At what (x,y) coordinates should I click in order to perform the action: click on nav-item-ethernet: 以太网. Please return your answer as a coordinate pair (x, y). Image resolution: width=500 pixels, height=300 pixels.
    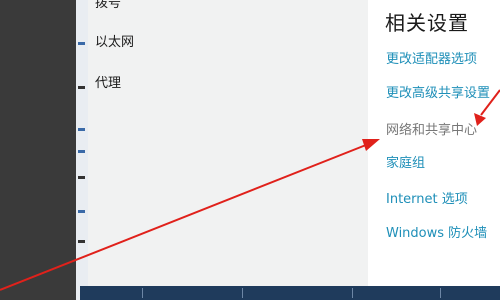
    Looking at the image, I should click on (114, 40).